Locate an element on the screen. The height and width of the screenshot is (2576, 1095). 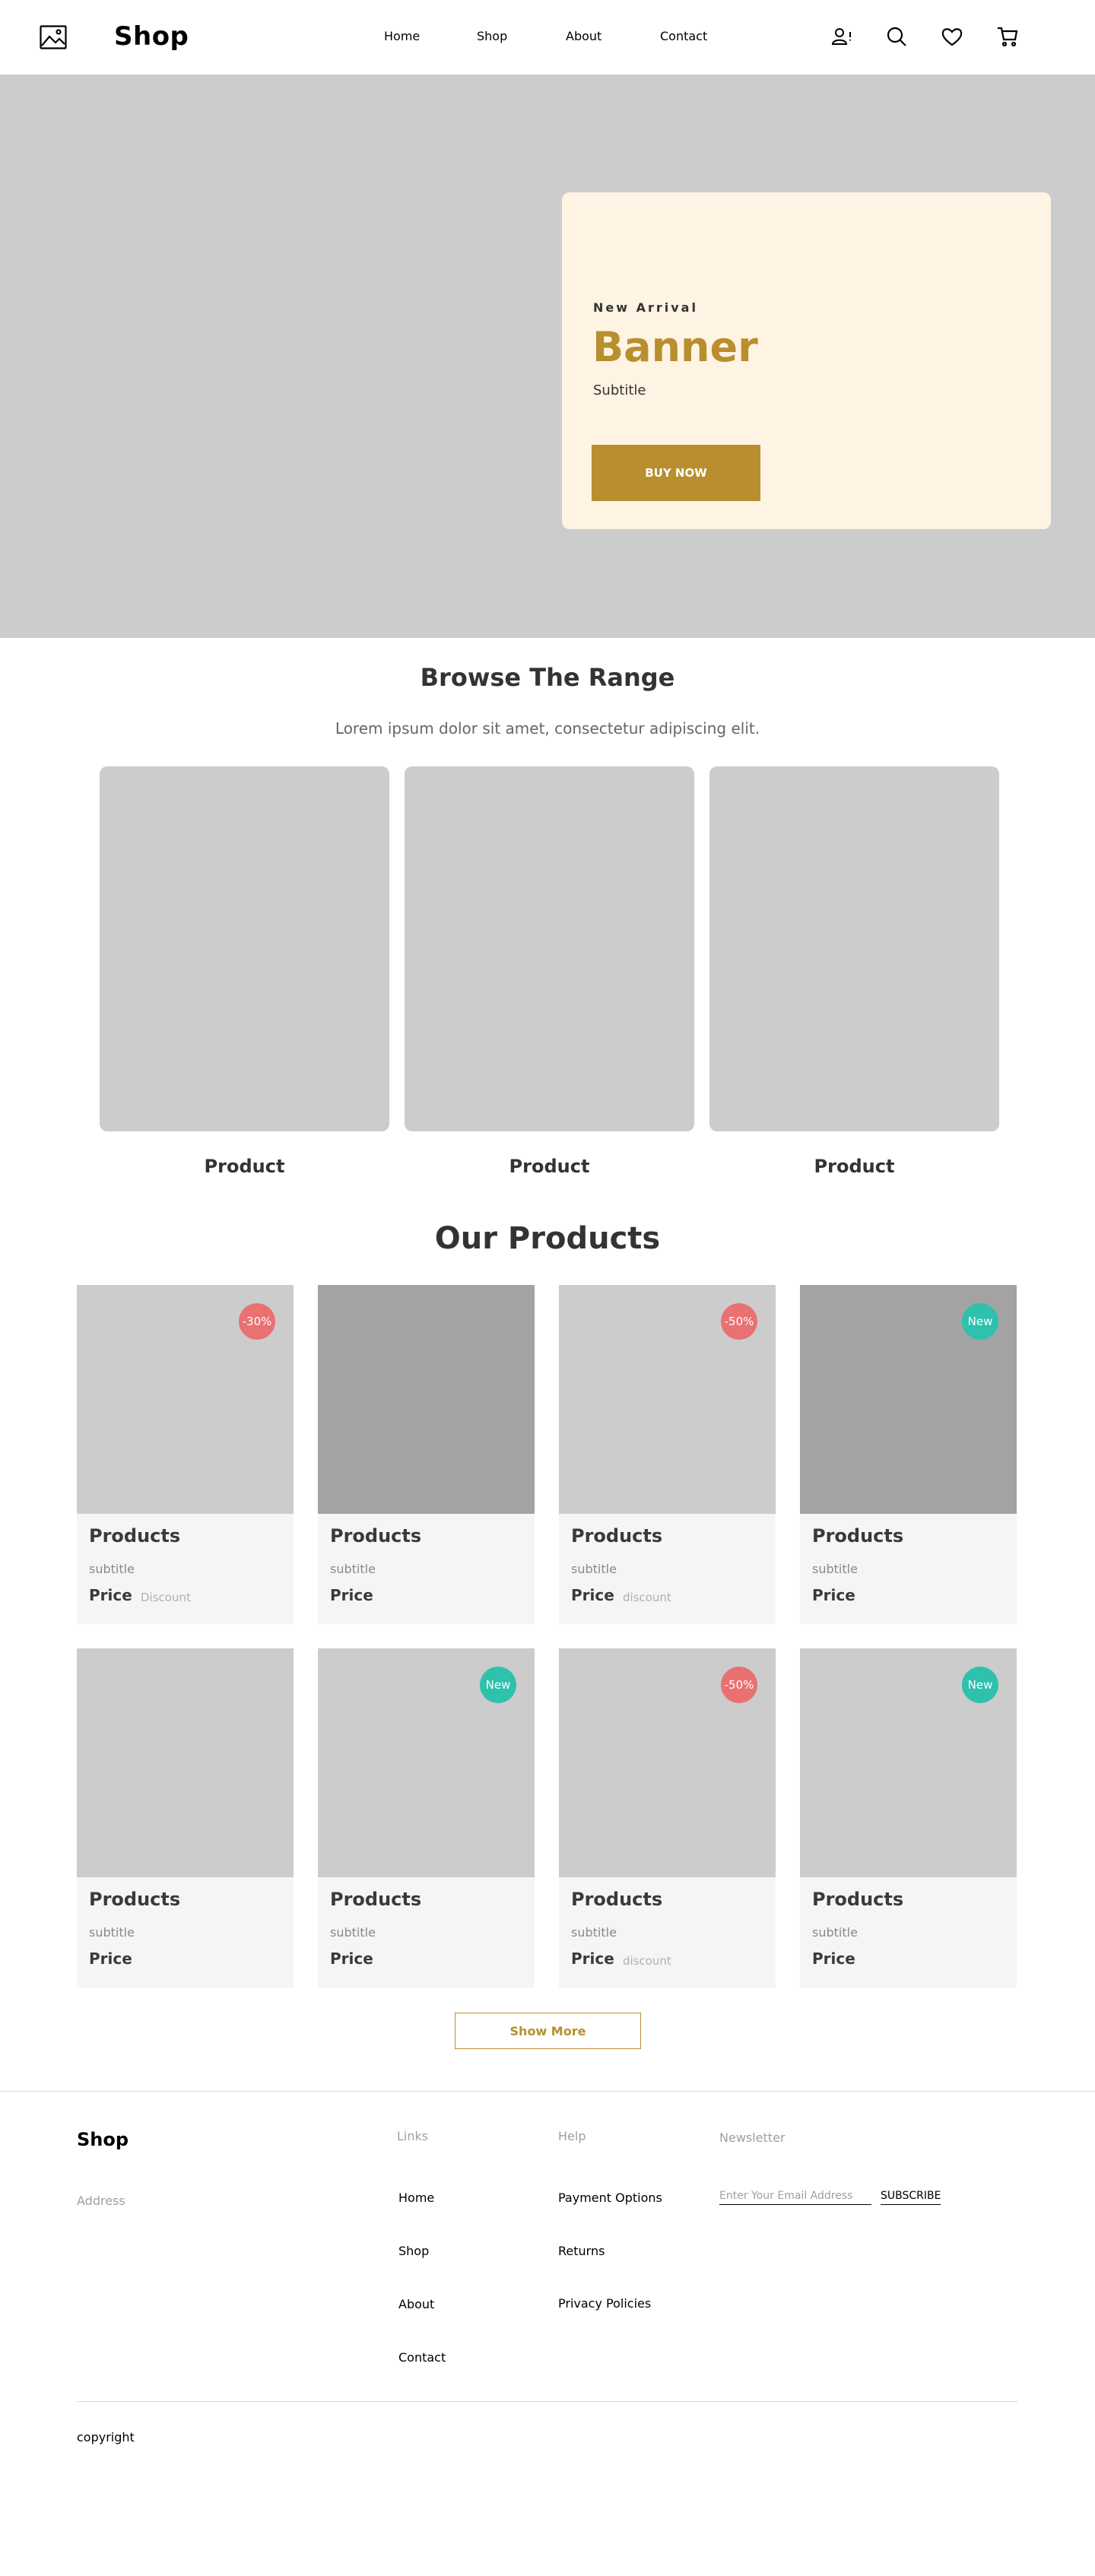
hero-card: New Arrival Banner Subtitle BUY NOW is located at coordinates (806, 361).